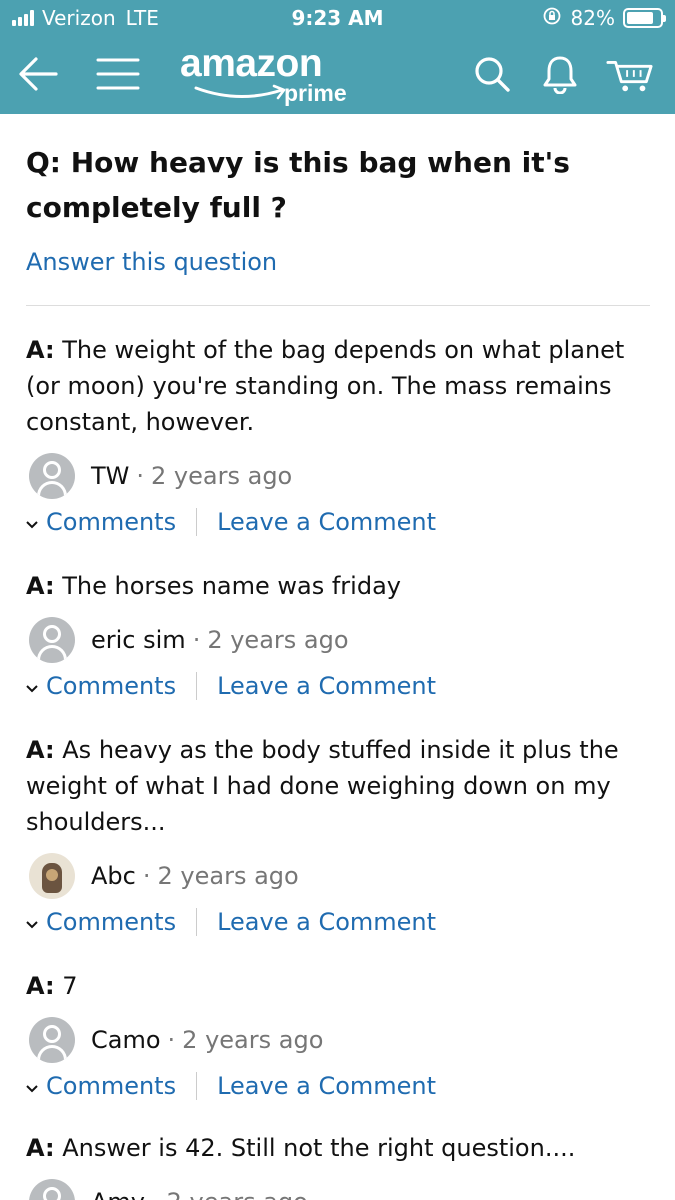  I want to click on author-name: Abc, so click(113, 876).